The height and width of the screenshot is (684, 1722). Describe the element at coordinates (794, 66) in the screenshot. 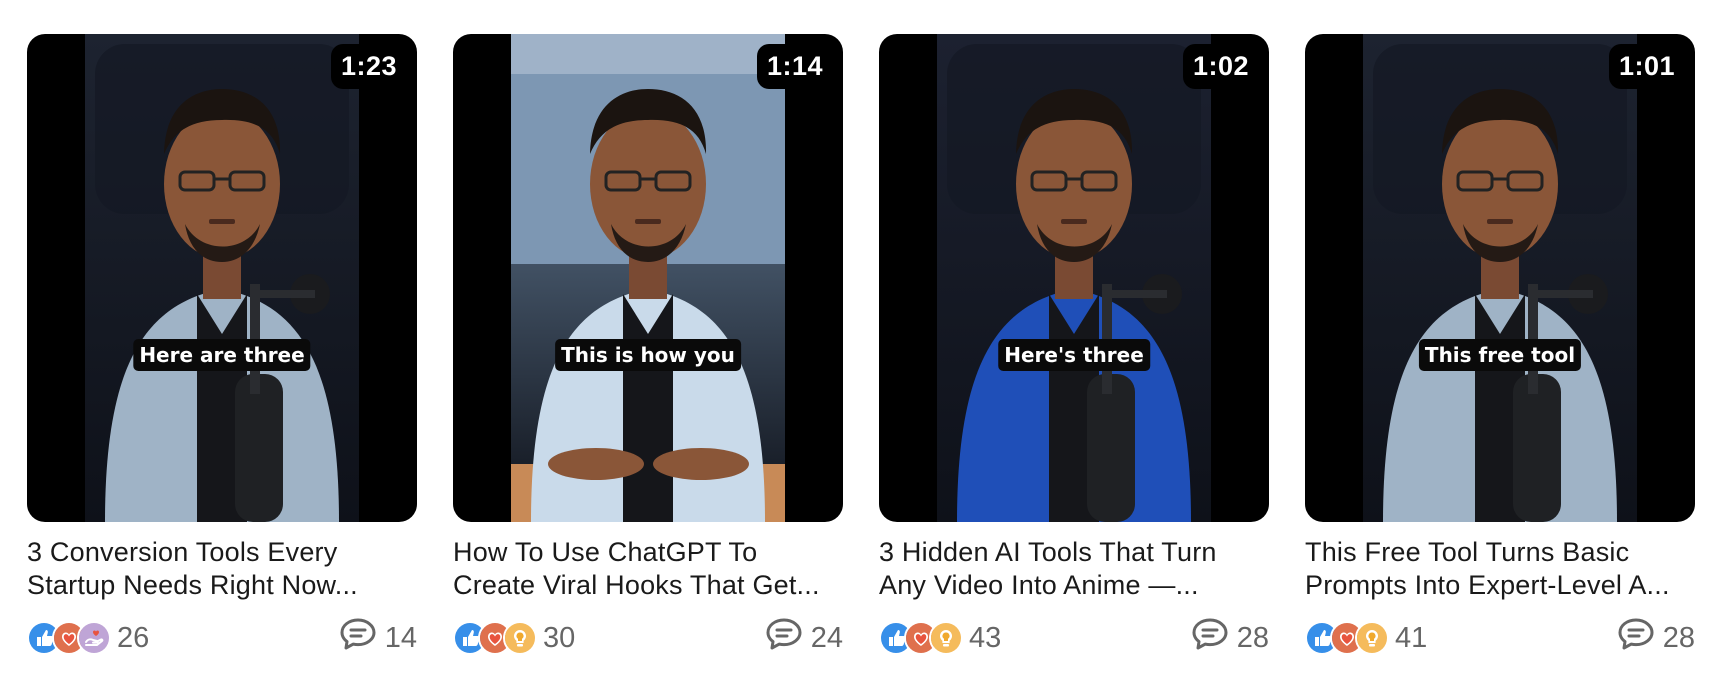

I see `duration-badge: 1:14` at that location.